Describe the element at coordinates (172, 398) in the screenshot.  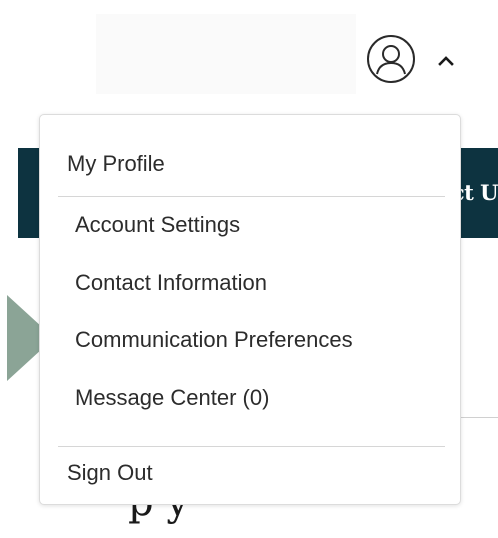
I see `menu-item-message-center: Message Center (0)` at that location.